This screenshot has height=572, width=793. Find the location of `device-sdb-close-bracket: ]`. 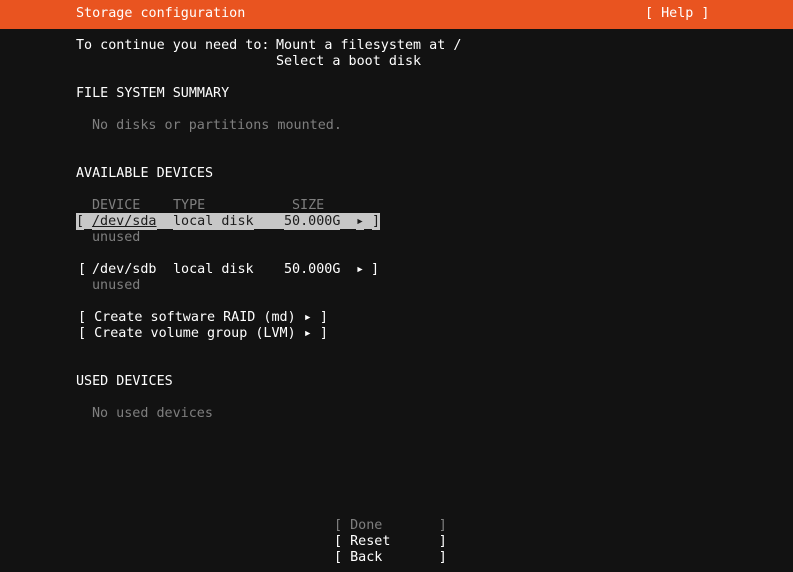

device-sdb-close-bracket: ] is located at coordinates (375, 269).